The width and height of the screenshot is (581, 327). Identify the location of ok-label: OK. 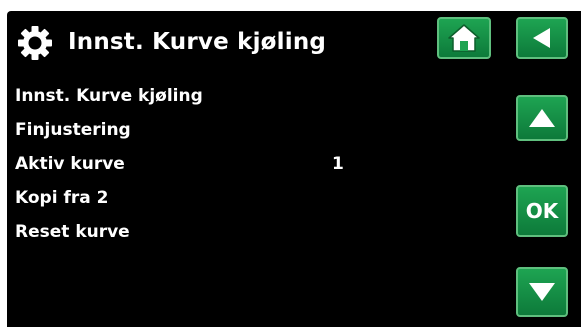
(542, 211).